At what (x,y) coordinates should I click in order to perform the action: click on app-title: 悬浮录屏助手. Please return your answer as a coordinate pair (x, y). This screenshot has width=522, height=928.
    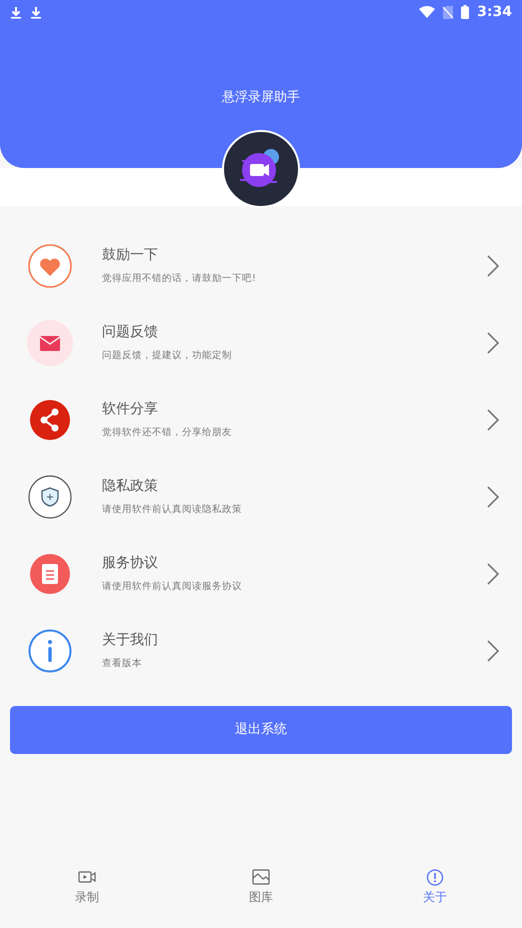
    Looking at the image, I should click on (261, 98).